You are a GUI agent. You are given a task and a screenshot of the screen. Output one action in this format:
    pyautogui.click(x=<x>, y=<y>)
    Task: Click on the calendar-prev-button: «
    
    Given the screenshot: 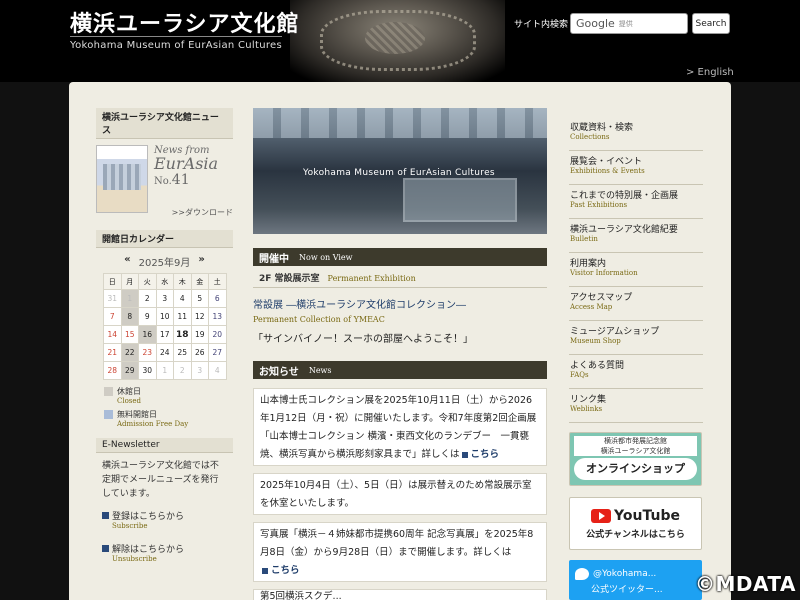 What is the action you would take?
    pyautogui.click(x=127, y=261)
    